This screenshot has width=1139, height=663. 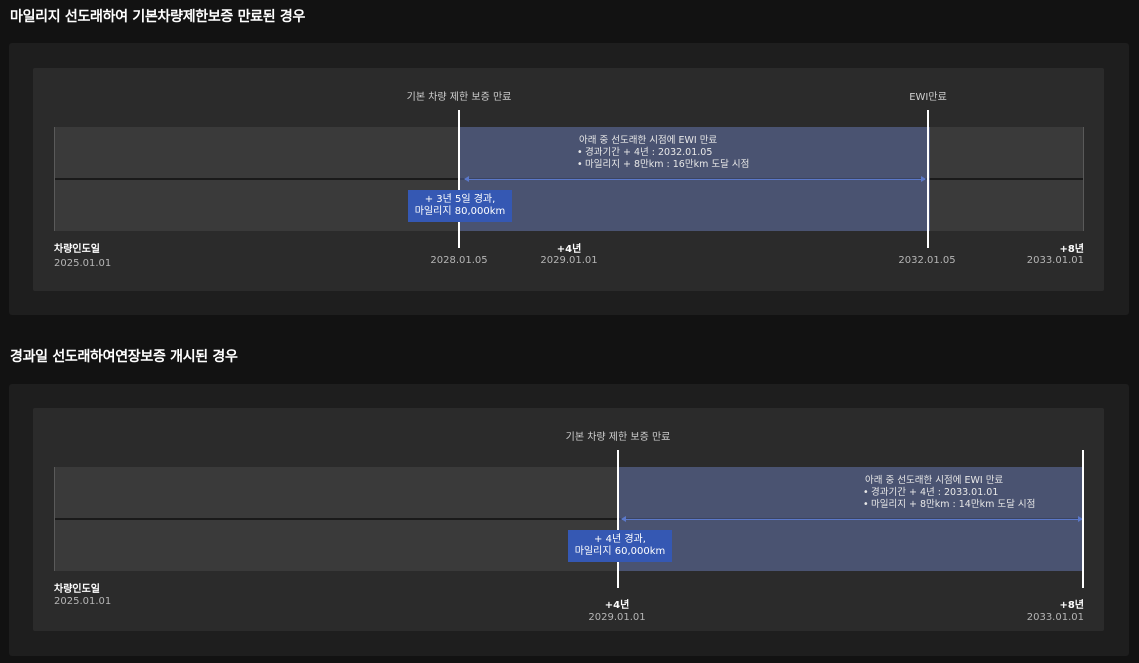 What do you see at coordinates (927, 260) in the screenshot?
I see `tick-date-ewi-expiry: 2032.01.05` at bounding box center [927, 260].